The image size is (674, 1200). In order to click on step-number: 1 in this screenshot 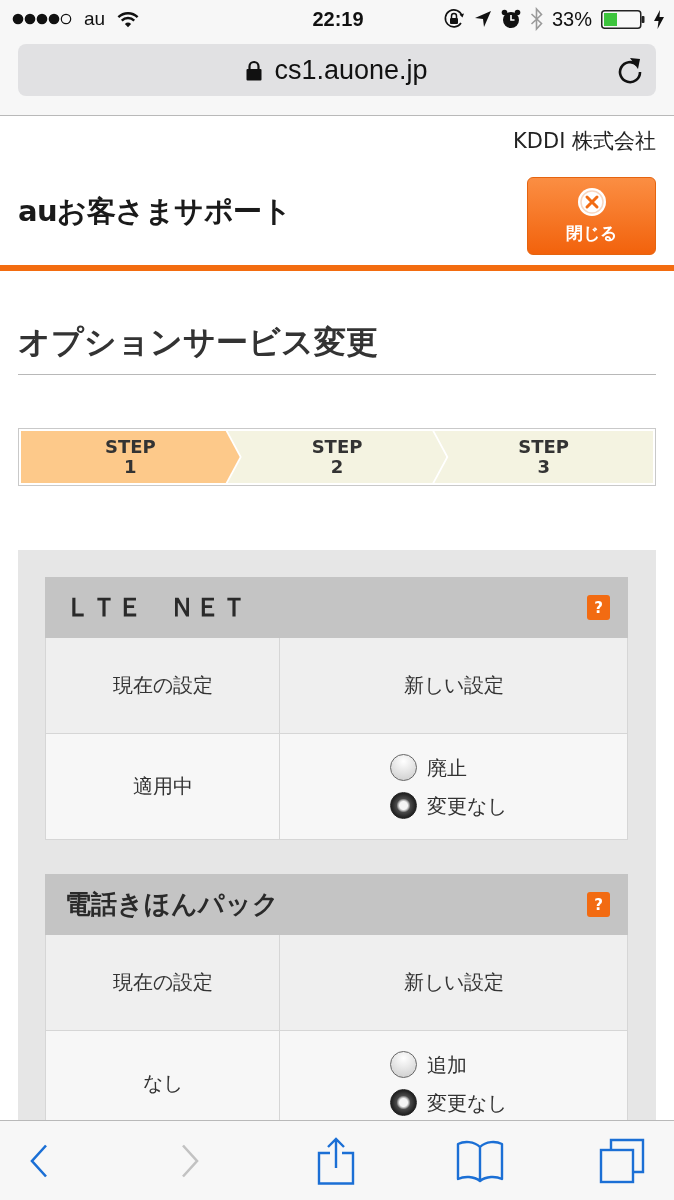, I will do `click(130, 467)`.